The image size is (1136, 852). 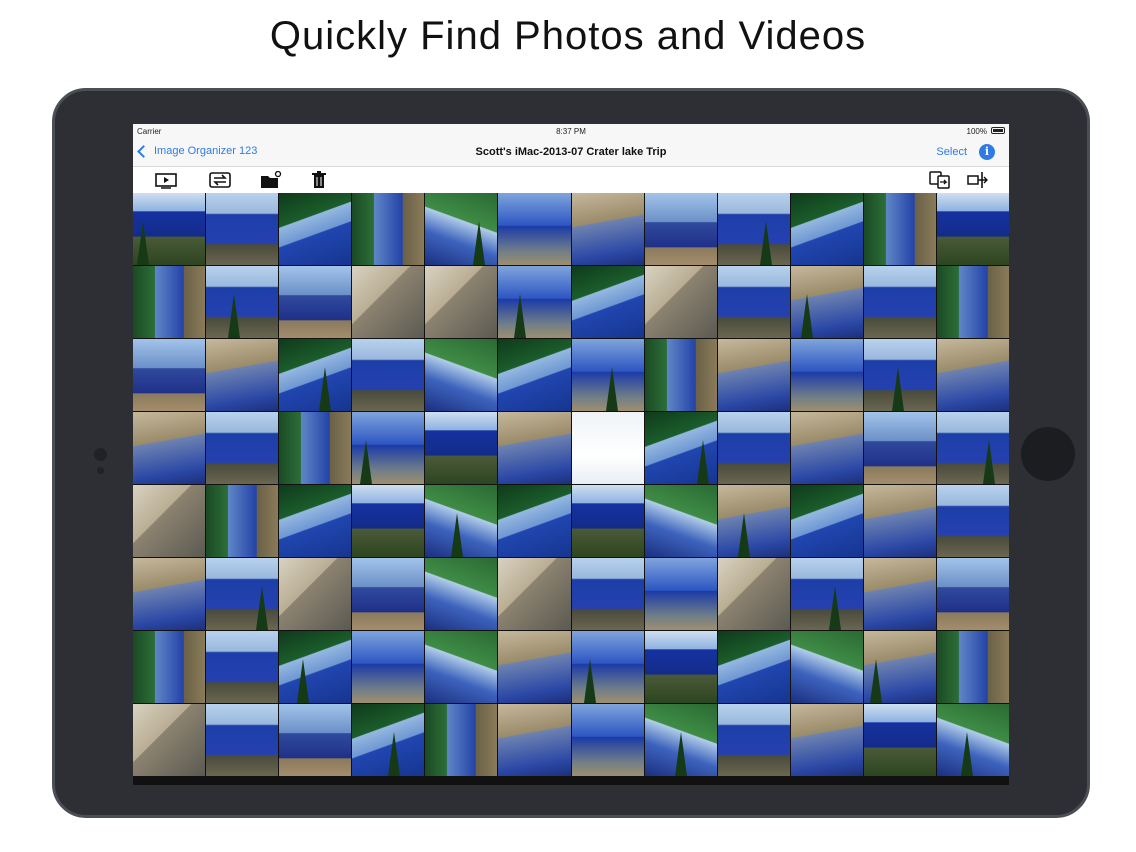 I want to click on trash-icon, so click(x=319, y=180).